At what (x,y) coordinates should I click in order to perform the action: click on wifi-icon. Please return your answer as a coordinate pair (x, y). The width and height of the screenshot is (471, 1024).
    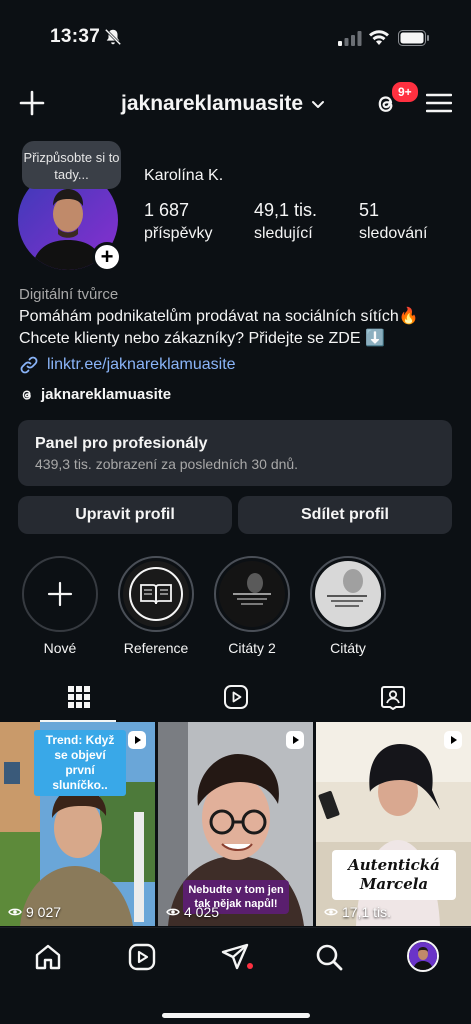
    Looking at the image, I should click on (379, 37).